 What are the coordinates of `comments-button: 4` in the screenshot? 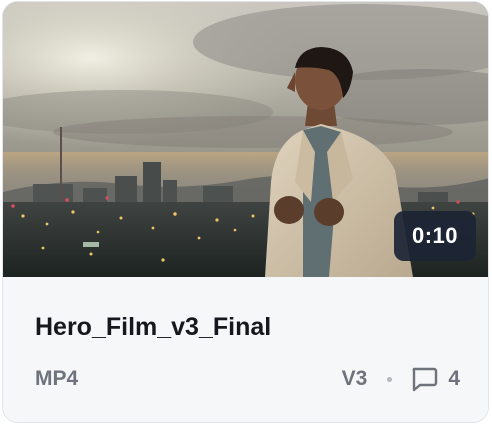 It's located at (435, 379).